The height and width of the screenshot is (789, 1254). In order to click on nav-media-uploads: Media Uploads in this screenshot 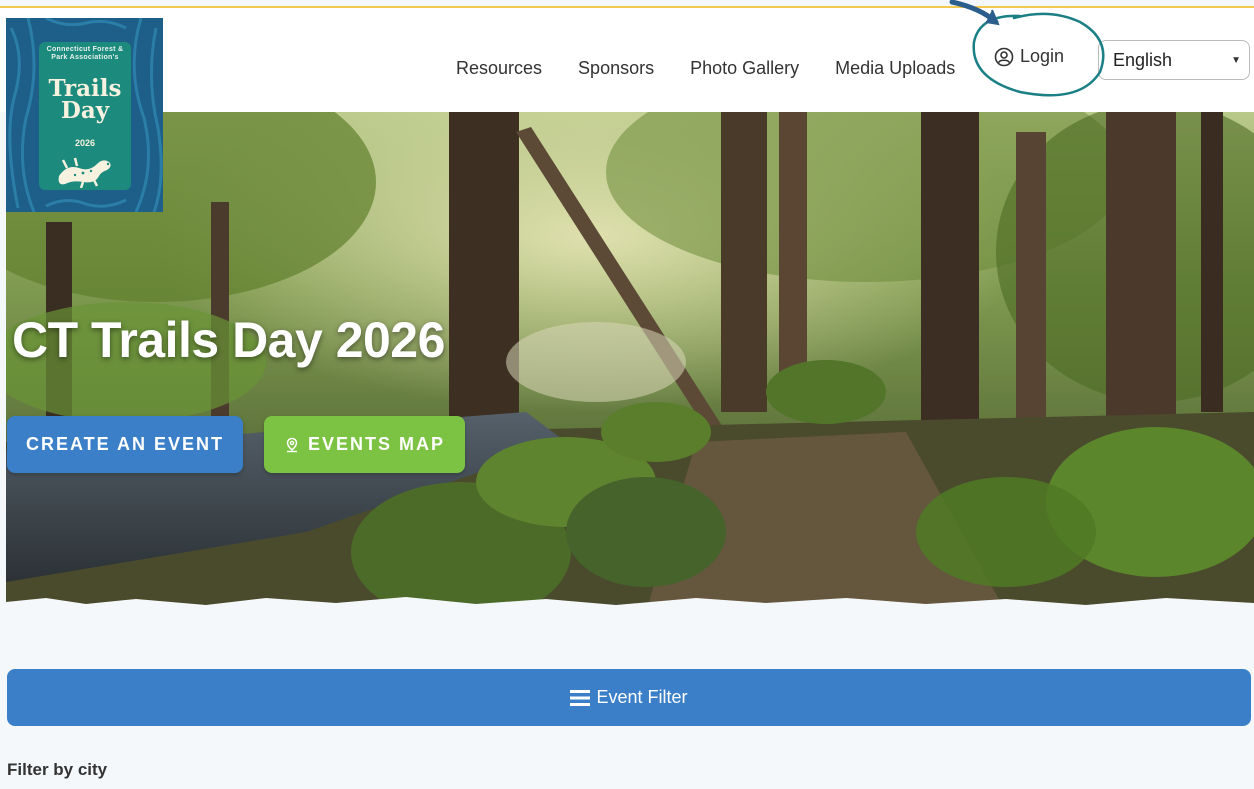, I will do `click(895, 68)`.